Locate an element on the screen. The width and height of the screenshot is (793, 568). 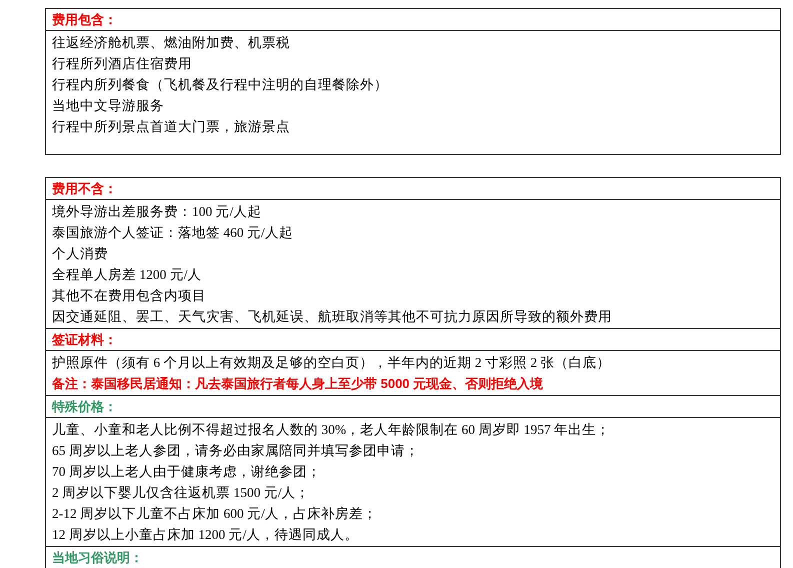
text-line: 70 周岁以上老人由于健康考虑，谢绝参团； is located at coordinates (187, 472).